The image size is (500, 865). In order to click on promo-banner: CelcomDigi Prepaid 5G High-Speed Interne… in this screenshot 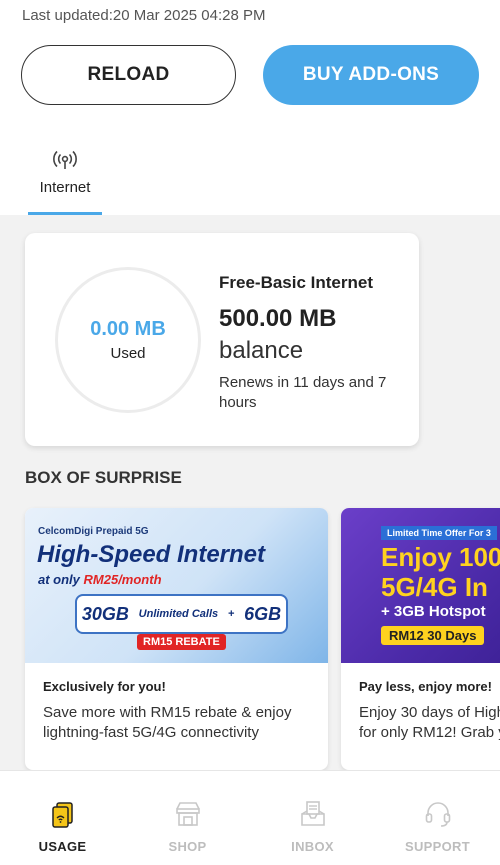, I will do `click(176, 585)`.